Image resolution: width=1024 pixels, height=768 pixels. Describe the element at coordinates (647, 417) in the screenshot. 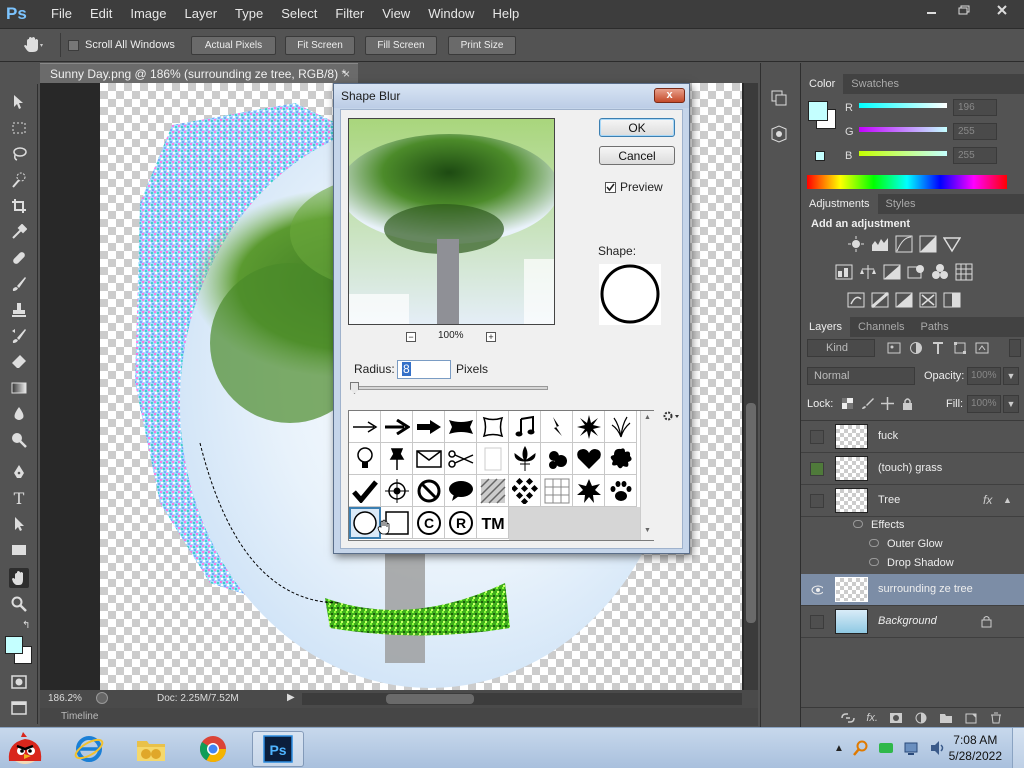

I see `scroll-up-icon: ▲` at that location.